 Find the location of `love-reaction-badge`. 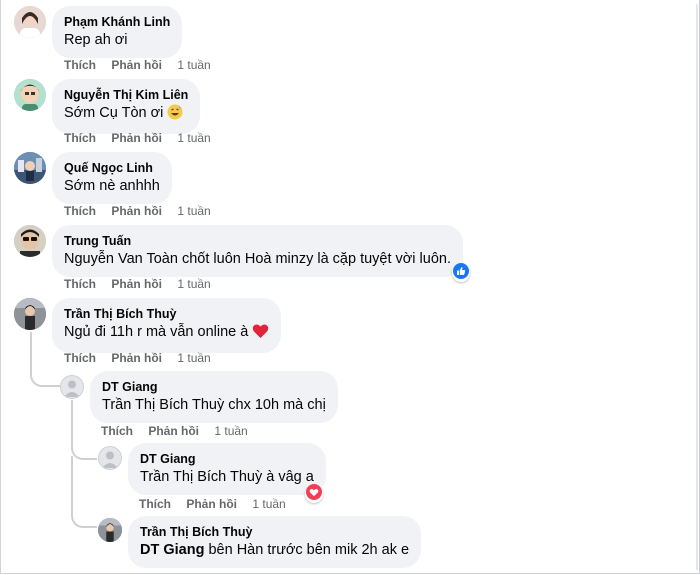

love-reaction-badge is located at coordinates (314, 494).